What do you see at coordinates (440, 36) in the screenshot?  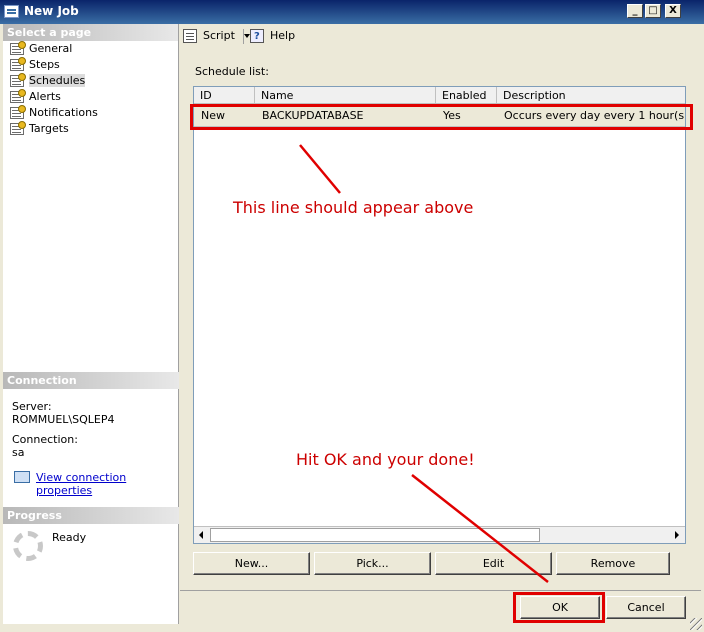 I see `toolbar: Script Help` at bounding box center [440, 36].